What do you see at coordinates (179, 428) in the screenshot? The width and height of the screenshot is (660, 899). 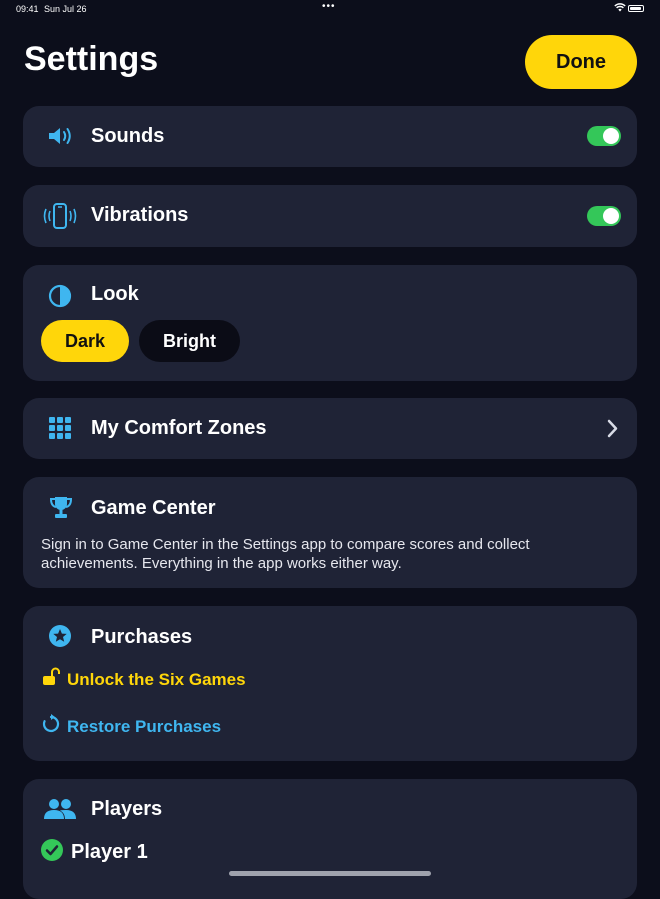 I see `comfort-zones-label: My Comfort Zones` at bounding box center [179, 428].